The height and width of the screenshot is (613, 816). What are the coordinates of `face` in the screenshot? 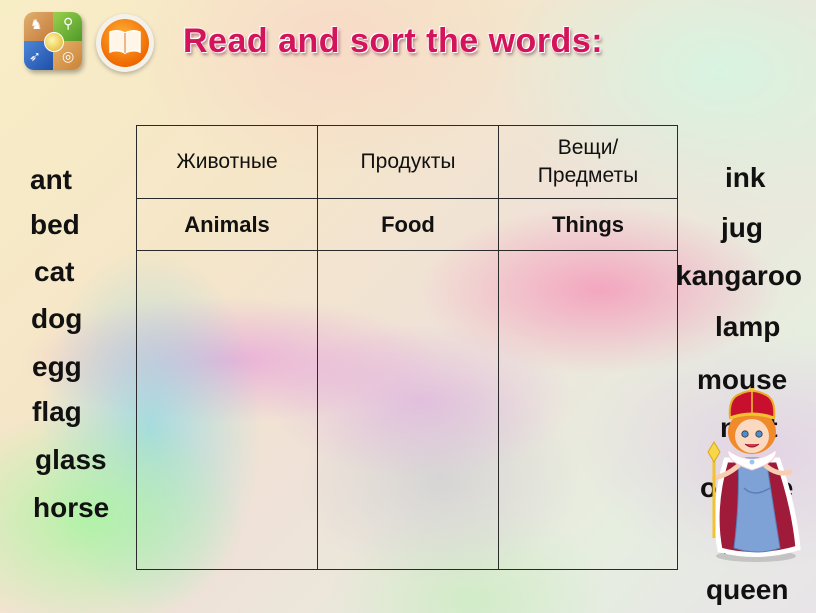 It's located at (752, 436).